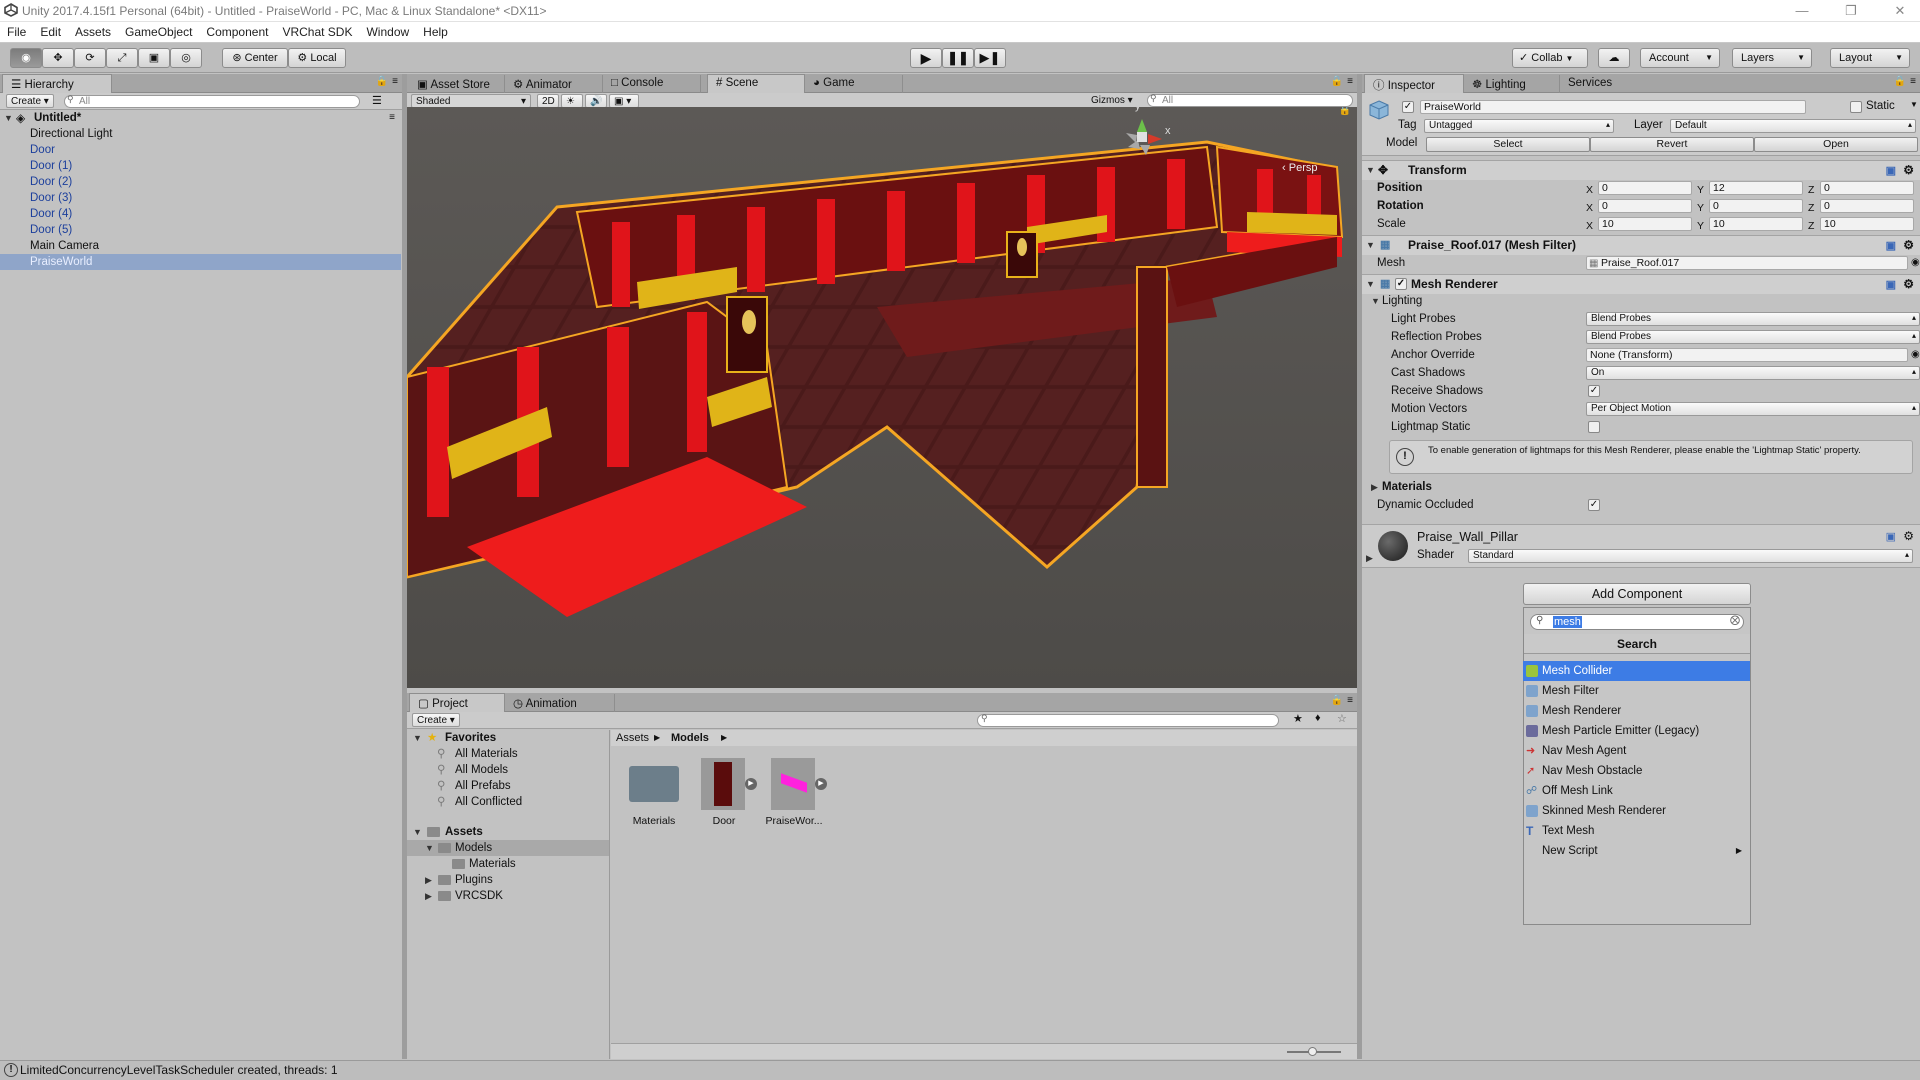 This screenshot has width=1920, height=1080. Describe the element at coordinates (1636, 811) in the screenshot. I see `component-option-skinned-mesh-renderer: Skinned Mesh Renderer` at that location.